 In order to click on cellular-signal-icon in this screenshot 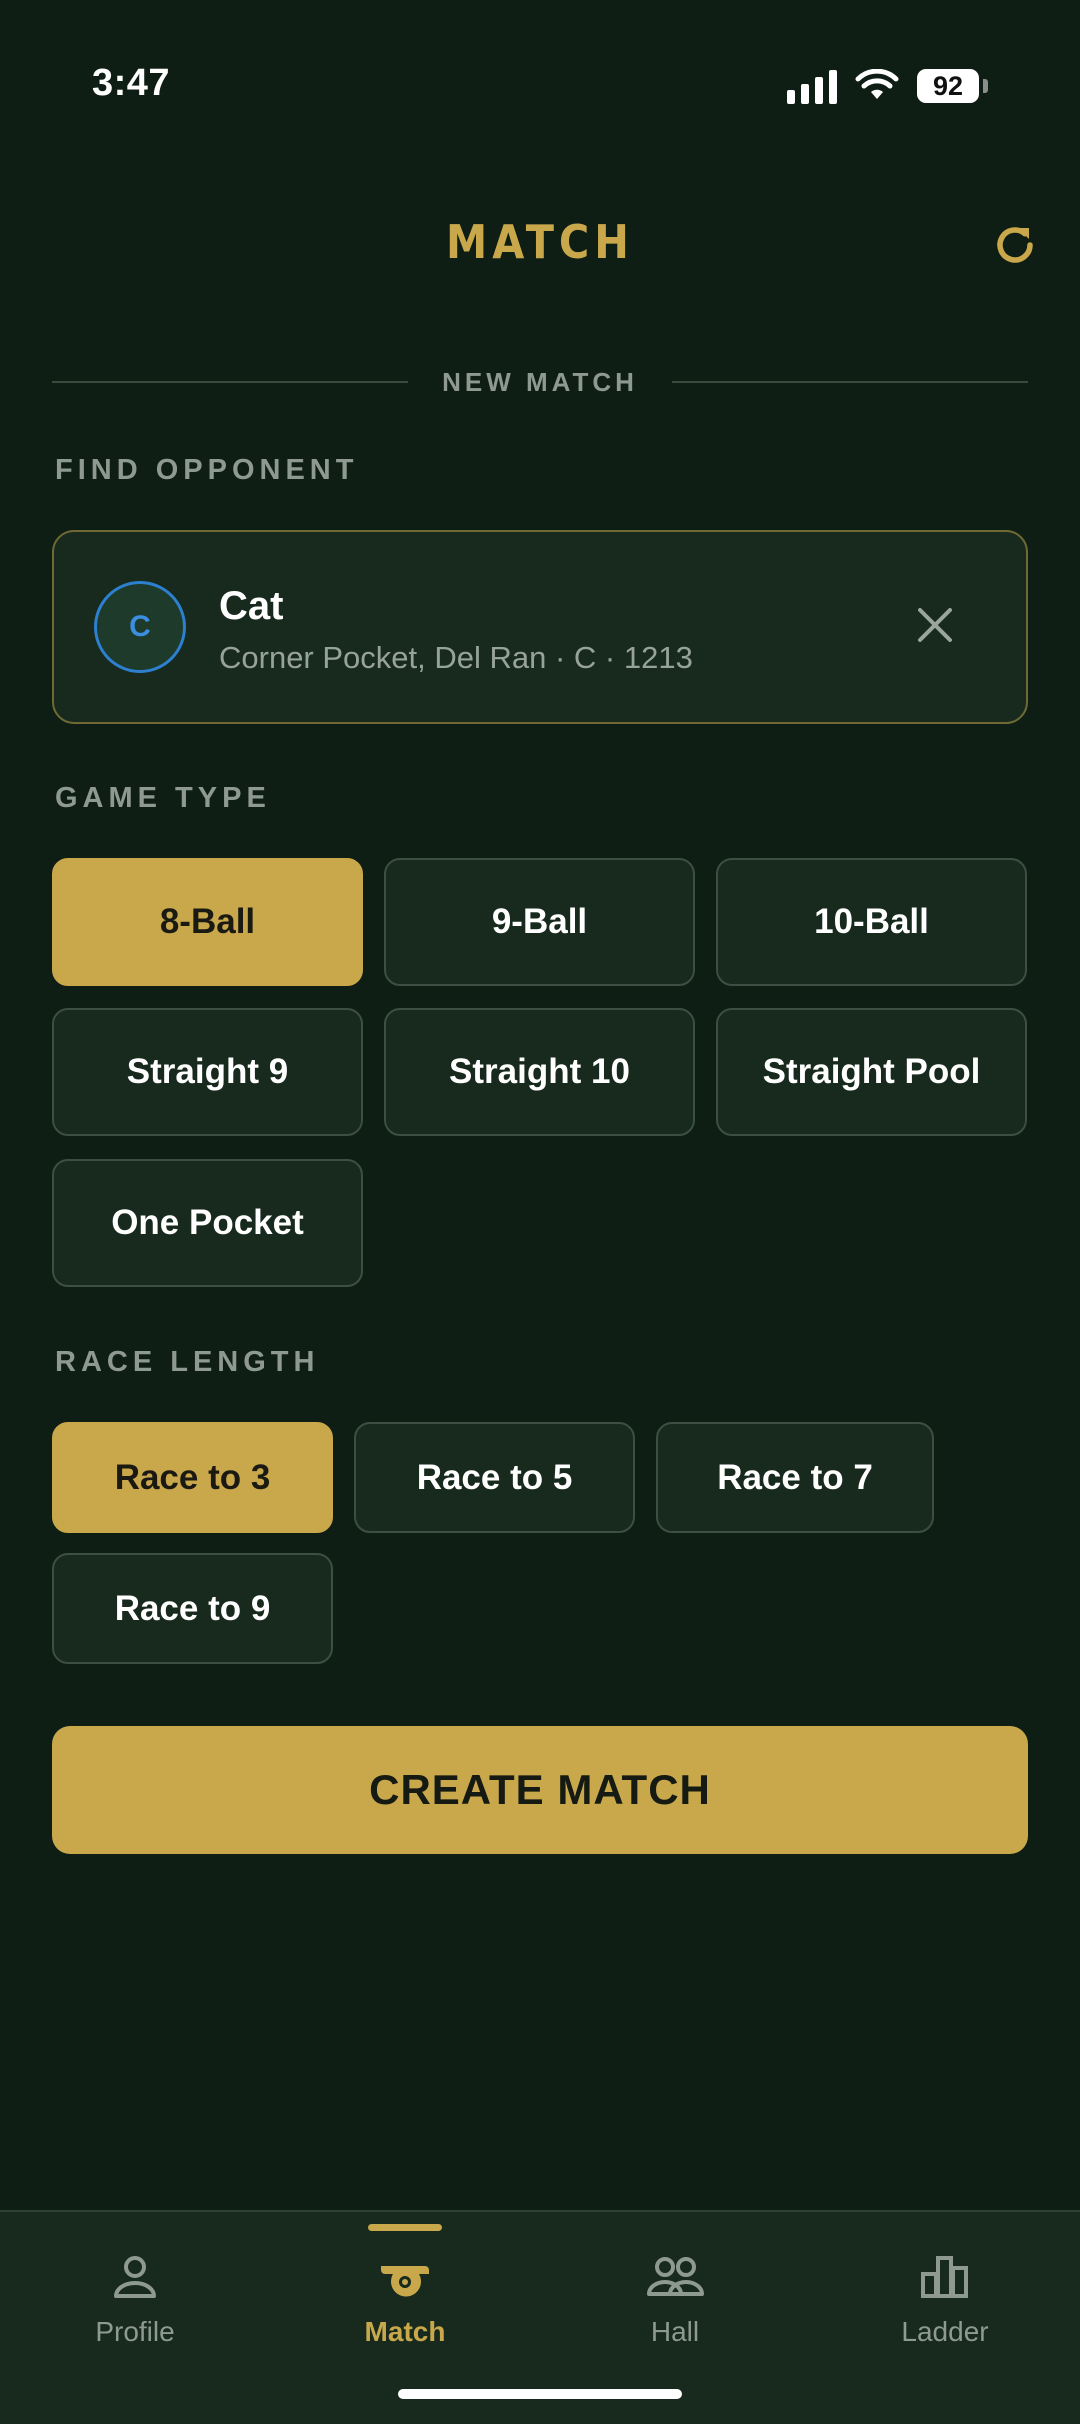, I will do `click(812, 86)`.